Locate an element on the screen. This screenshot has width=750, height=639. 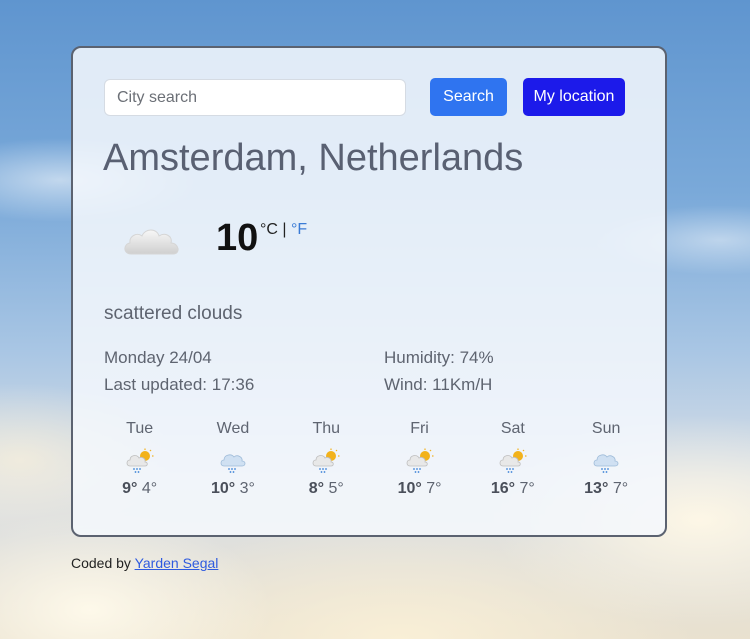
search-button: Search is located at coordinates (468, 97).